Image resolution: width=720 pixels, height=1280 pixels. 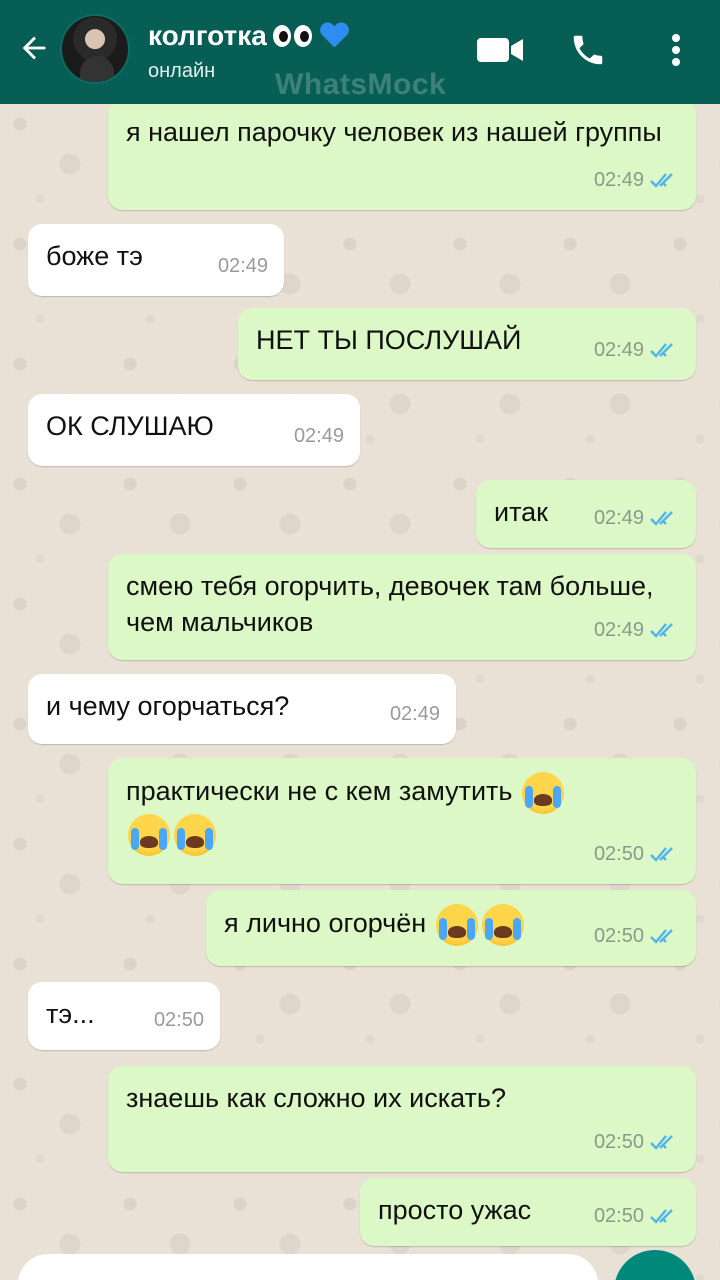 I want to click on message-text: боже тэ, so click(x=94, y=256).